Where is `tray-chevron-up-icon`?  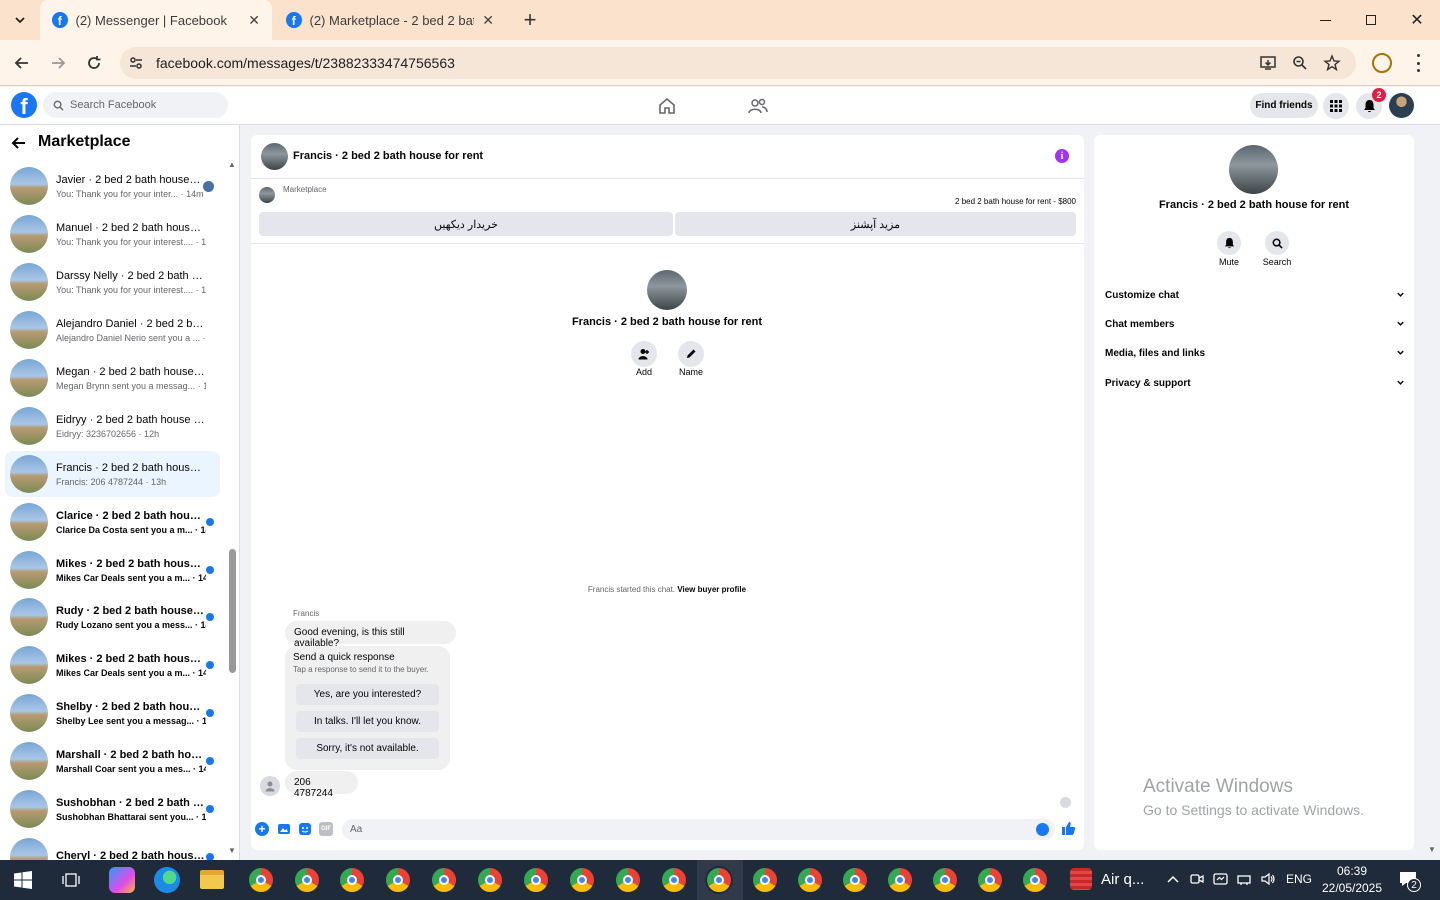
tray-chevron-up-icon is located at coordinates (1173, 879).